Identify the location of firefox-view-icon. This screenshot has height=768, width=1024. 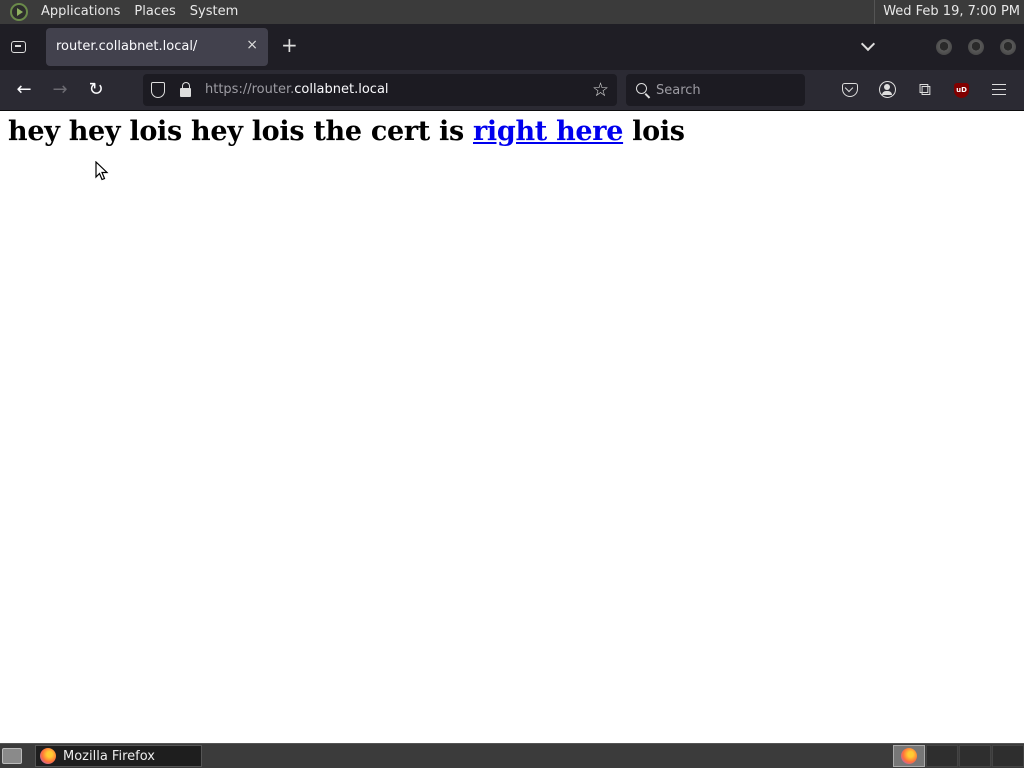
(19, 47).